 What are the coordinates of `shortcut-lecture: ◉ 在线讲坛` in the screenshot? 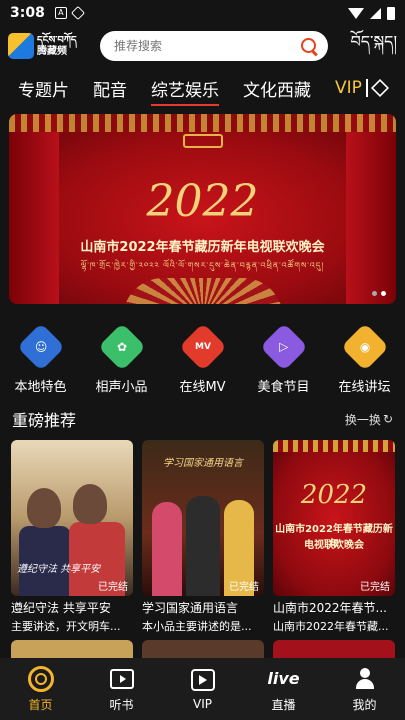 It's located at (364, 361).